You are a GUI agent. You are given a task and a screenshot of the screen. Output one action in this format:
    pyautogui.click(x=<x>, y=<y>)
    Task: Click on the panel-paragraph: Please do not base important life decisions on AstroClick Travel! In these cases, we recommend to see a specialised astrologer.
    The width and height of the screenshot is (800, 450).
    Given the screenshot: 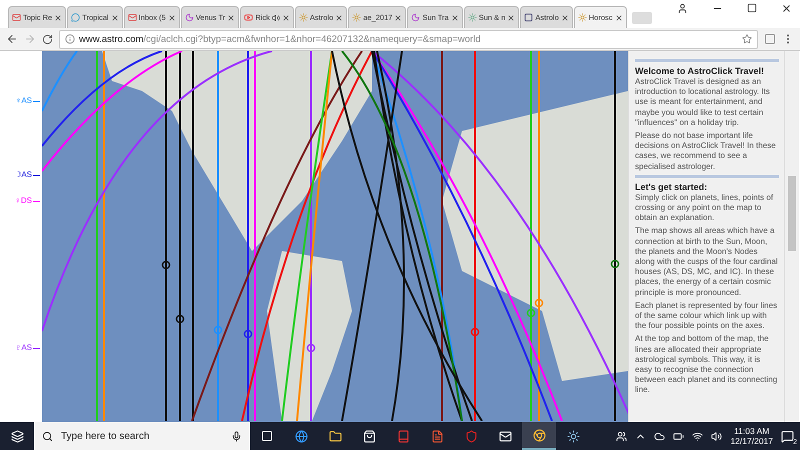 What is the action you would take?
    pyautogui.click(x=706, y=151)
    